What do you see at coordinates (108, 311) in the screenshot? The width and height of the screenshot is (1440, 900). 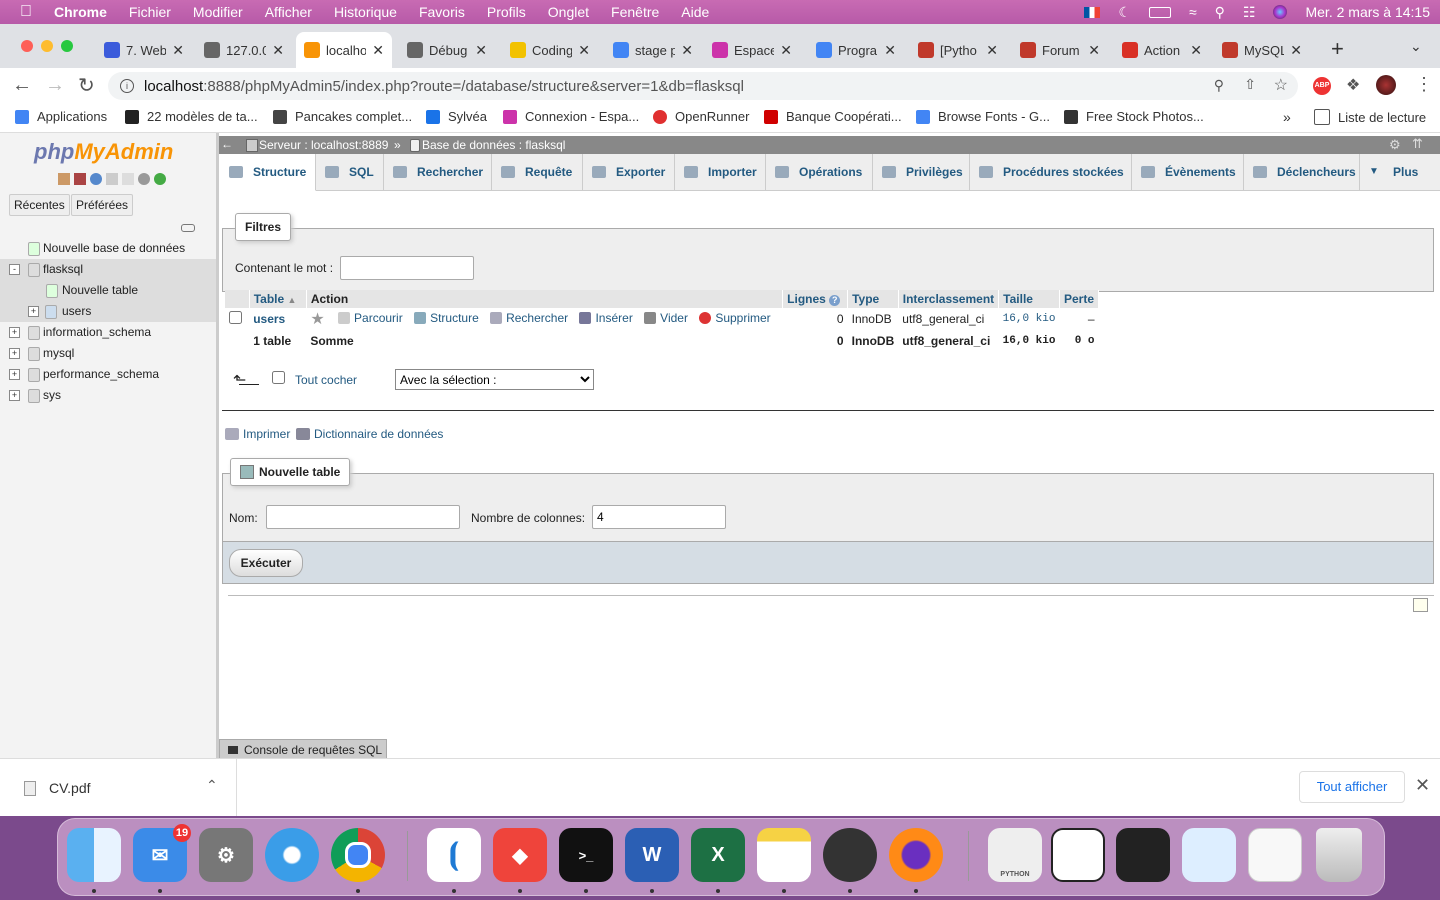 I see `tree-item-table-users: + users` at bounding box center [108, 311].